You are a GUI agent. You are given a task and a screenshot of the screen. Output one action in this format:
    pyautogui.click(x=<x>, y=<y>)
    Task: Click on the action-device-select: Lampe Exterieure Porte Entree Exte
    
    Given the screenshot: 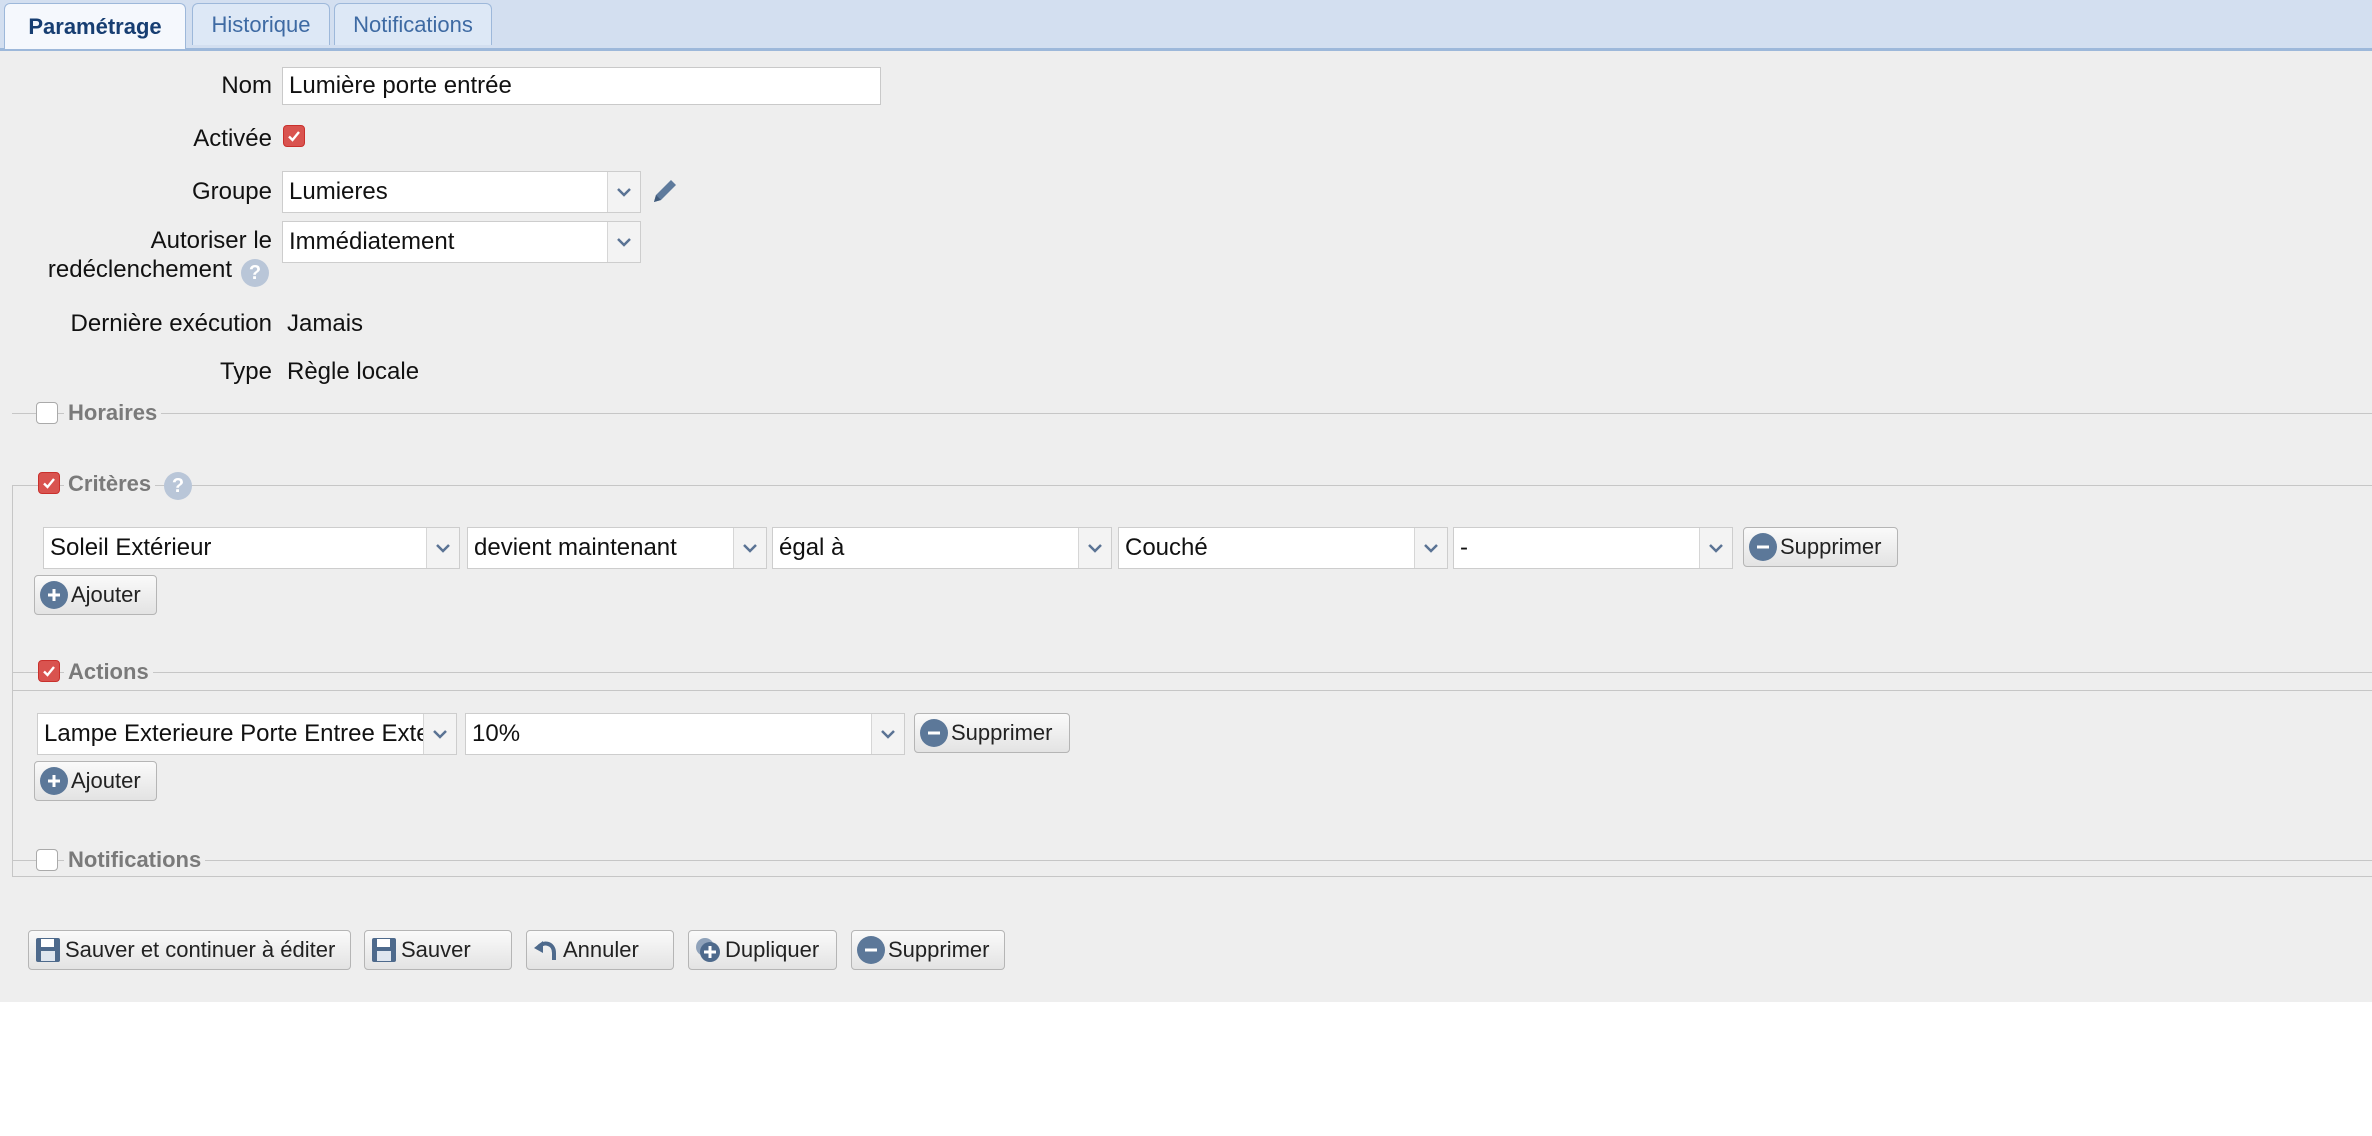 What is the action you would take?
    pyautogui.click(x=247, y=734)
    